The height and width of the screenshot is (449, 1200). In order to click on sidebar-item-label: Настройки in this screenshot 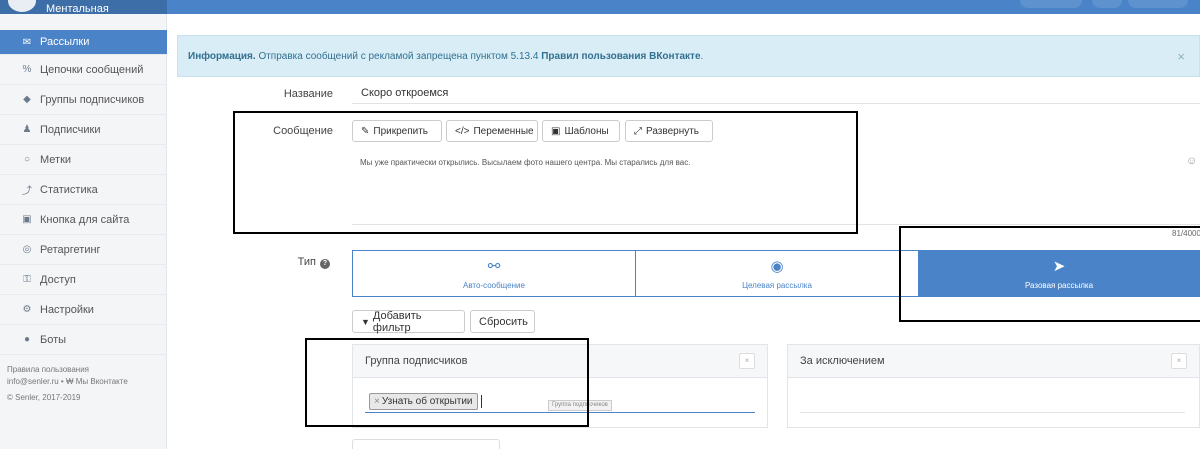, I will do `click(67, 309)`.